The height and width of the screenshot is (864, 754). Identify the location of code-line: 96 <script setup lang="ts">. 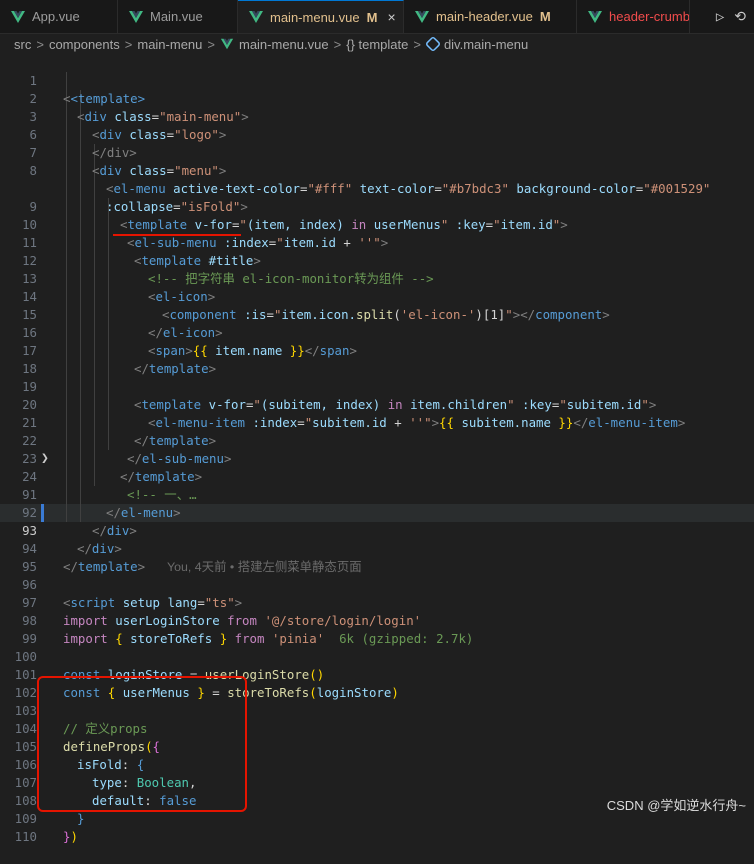
(132, 593).